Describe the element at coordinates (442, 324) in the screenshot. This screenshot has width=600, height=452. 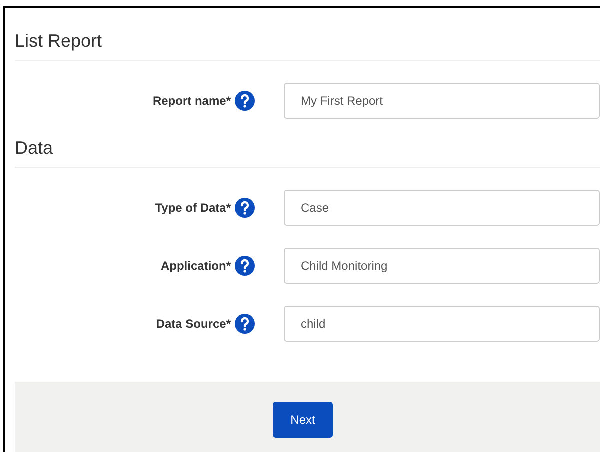
I see `input-field: child` at that location.